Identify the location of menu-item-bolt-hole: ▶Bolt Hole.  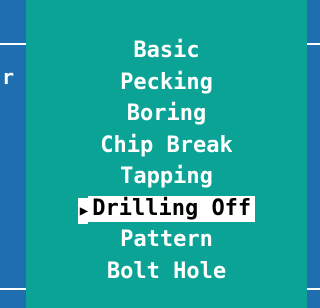
(166, 272).